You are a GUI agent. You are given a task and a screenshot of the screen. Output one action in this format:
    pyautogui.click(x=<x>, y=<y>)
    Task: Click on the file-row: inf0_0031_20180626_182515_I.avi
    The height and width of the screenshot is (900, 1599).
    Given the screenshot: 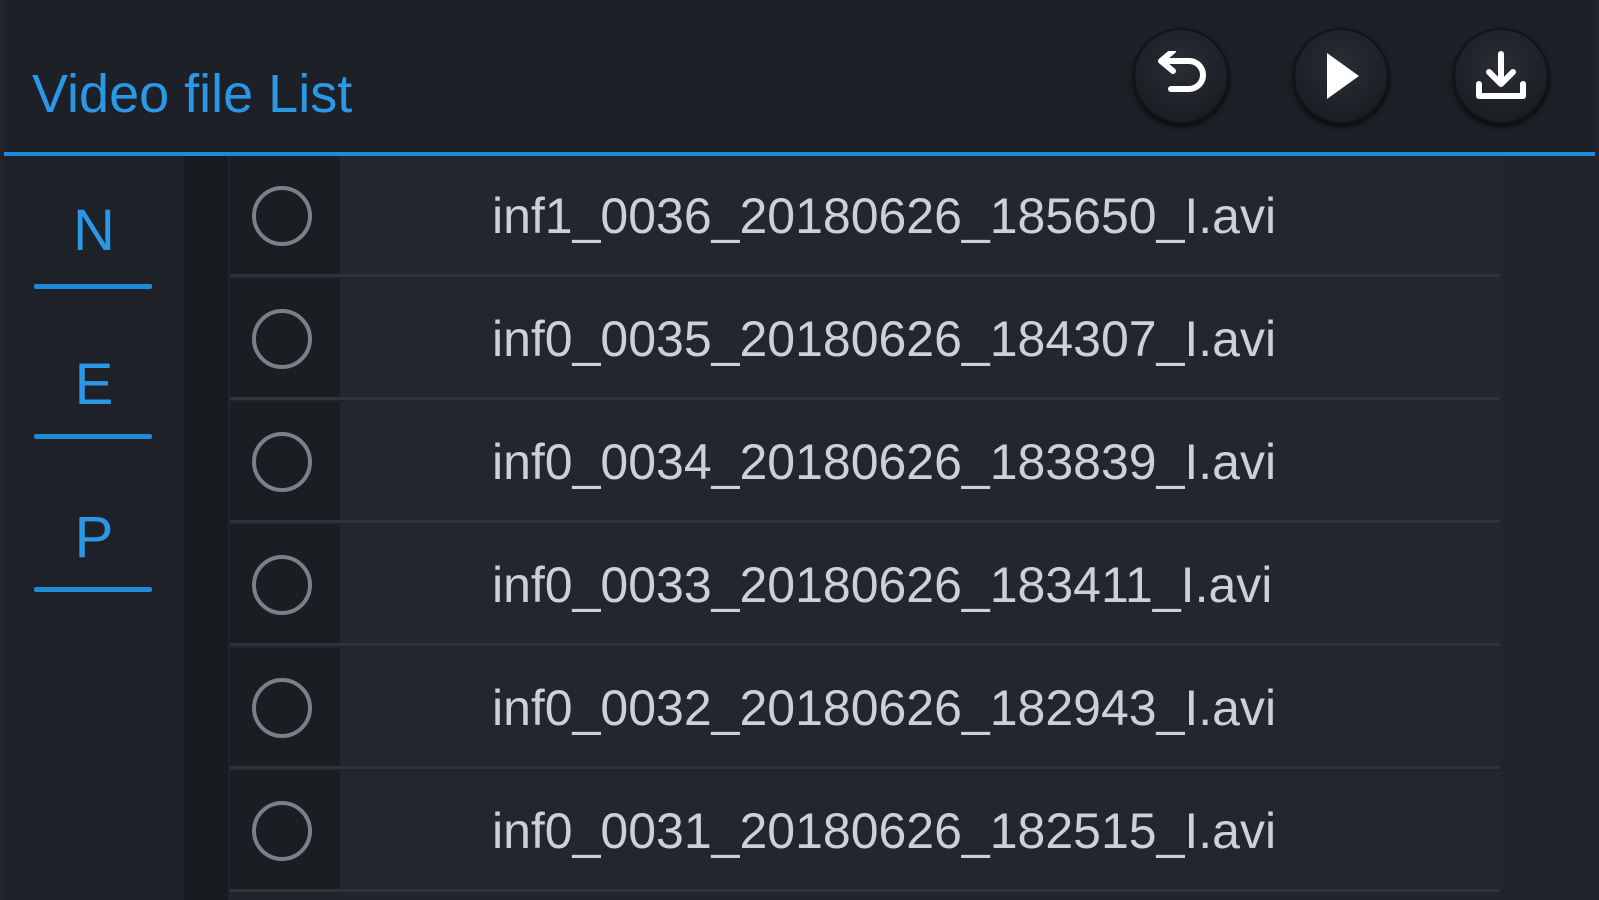 What is the action you would take?
    pyautogui.click(x=865, y=831)
    